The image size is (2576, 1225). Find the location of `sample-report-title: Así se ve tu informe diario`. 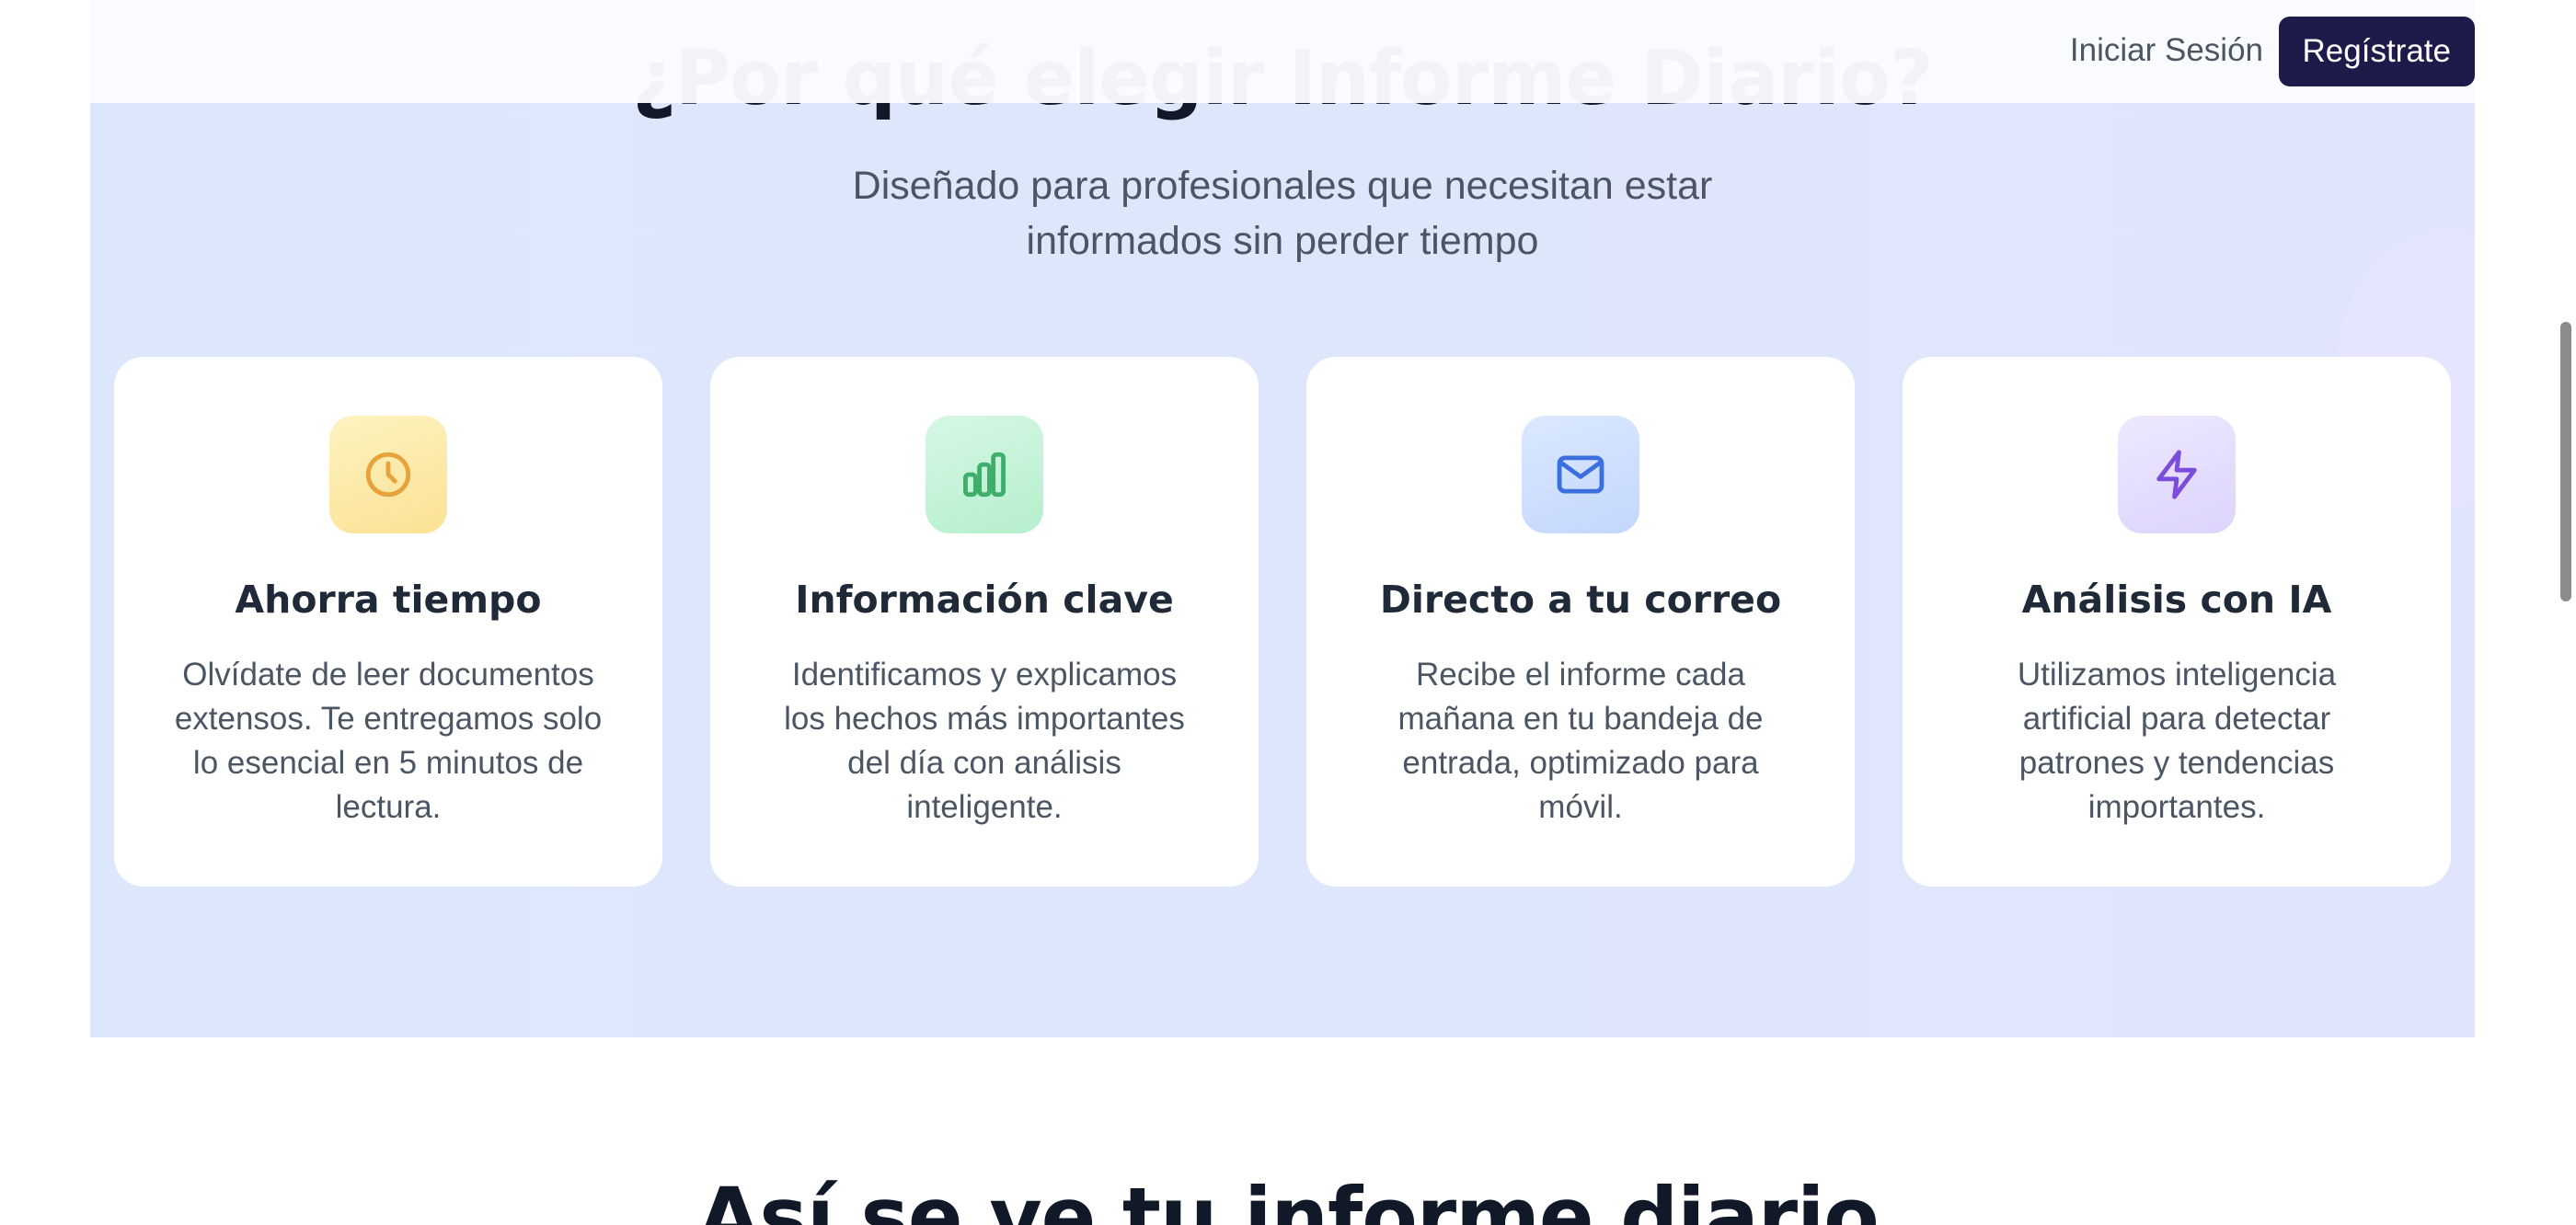

sample-report-title: Así se ve tu informe diario is located at coordinates (1288, 1197).